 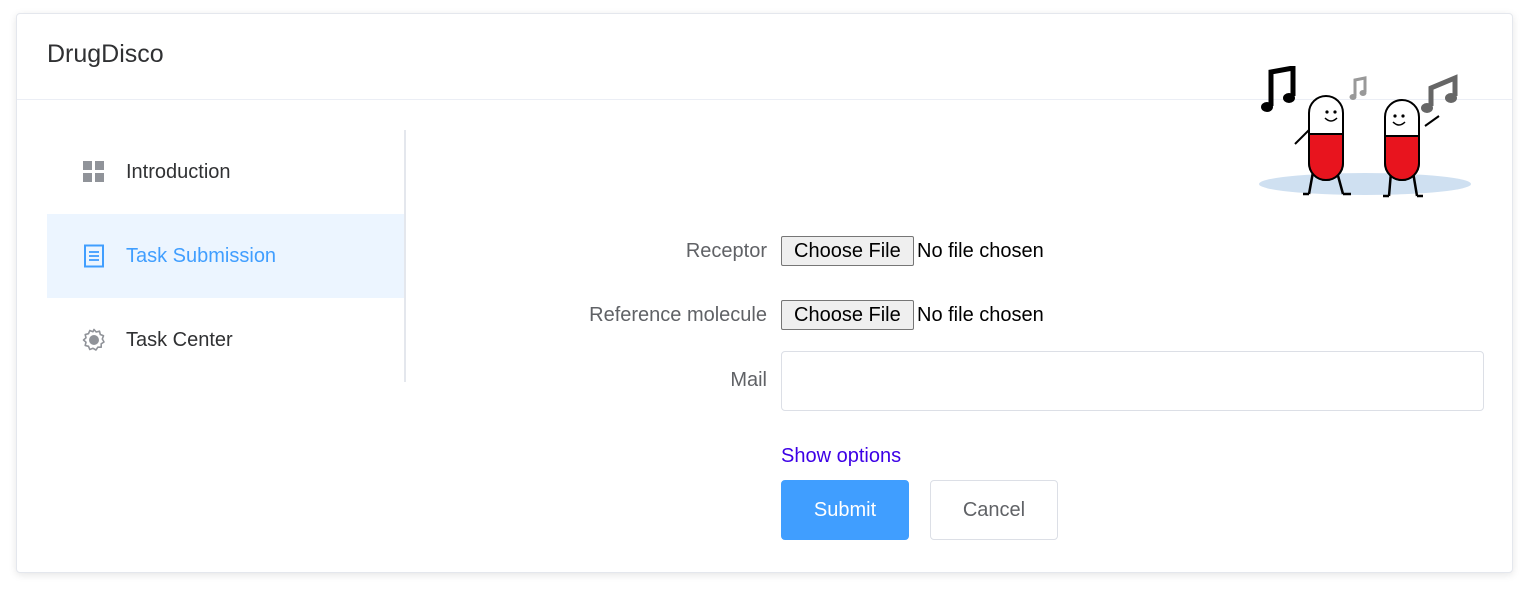 What do you see at coordinates (841, 456) in the screenshot?
I see `show-options-link: Show options` at bounding box center [841, 456].